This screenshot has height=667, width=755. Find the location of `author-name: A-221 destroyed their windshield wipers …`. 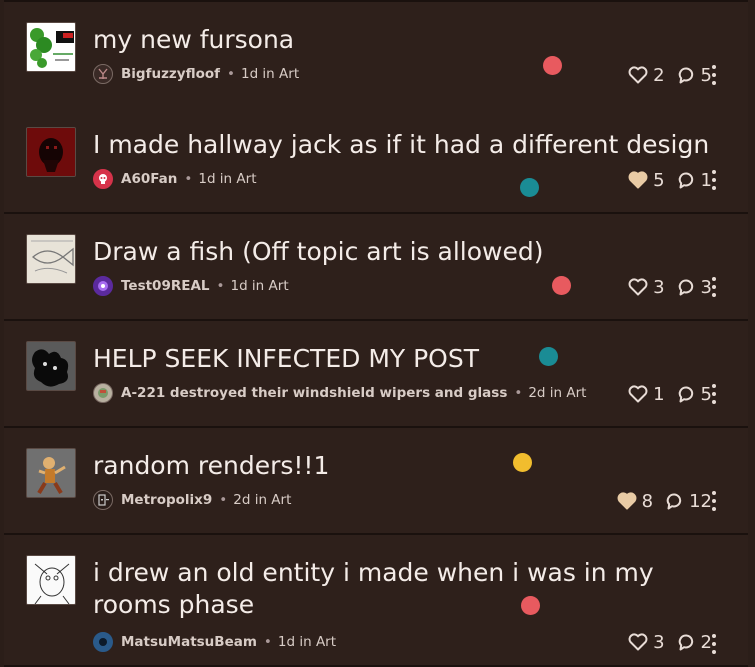

author-name: A-221 destroyed their windshield wipers … is located at coordinates (314, 393).